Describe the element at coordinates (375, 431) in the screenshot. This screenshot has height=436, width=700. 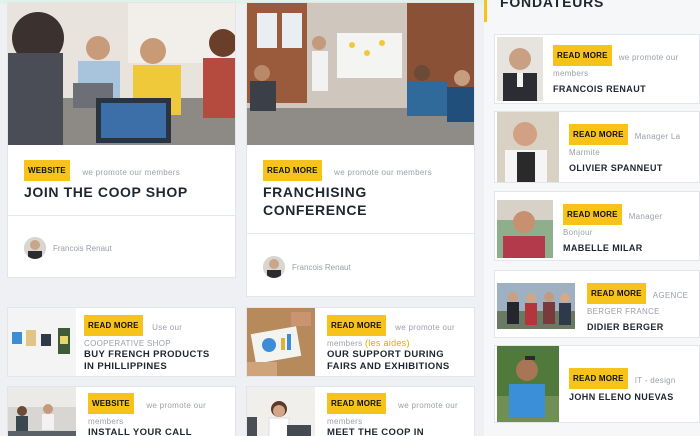
I see `card-title: MEET THE COOP IN` at that location.